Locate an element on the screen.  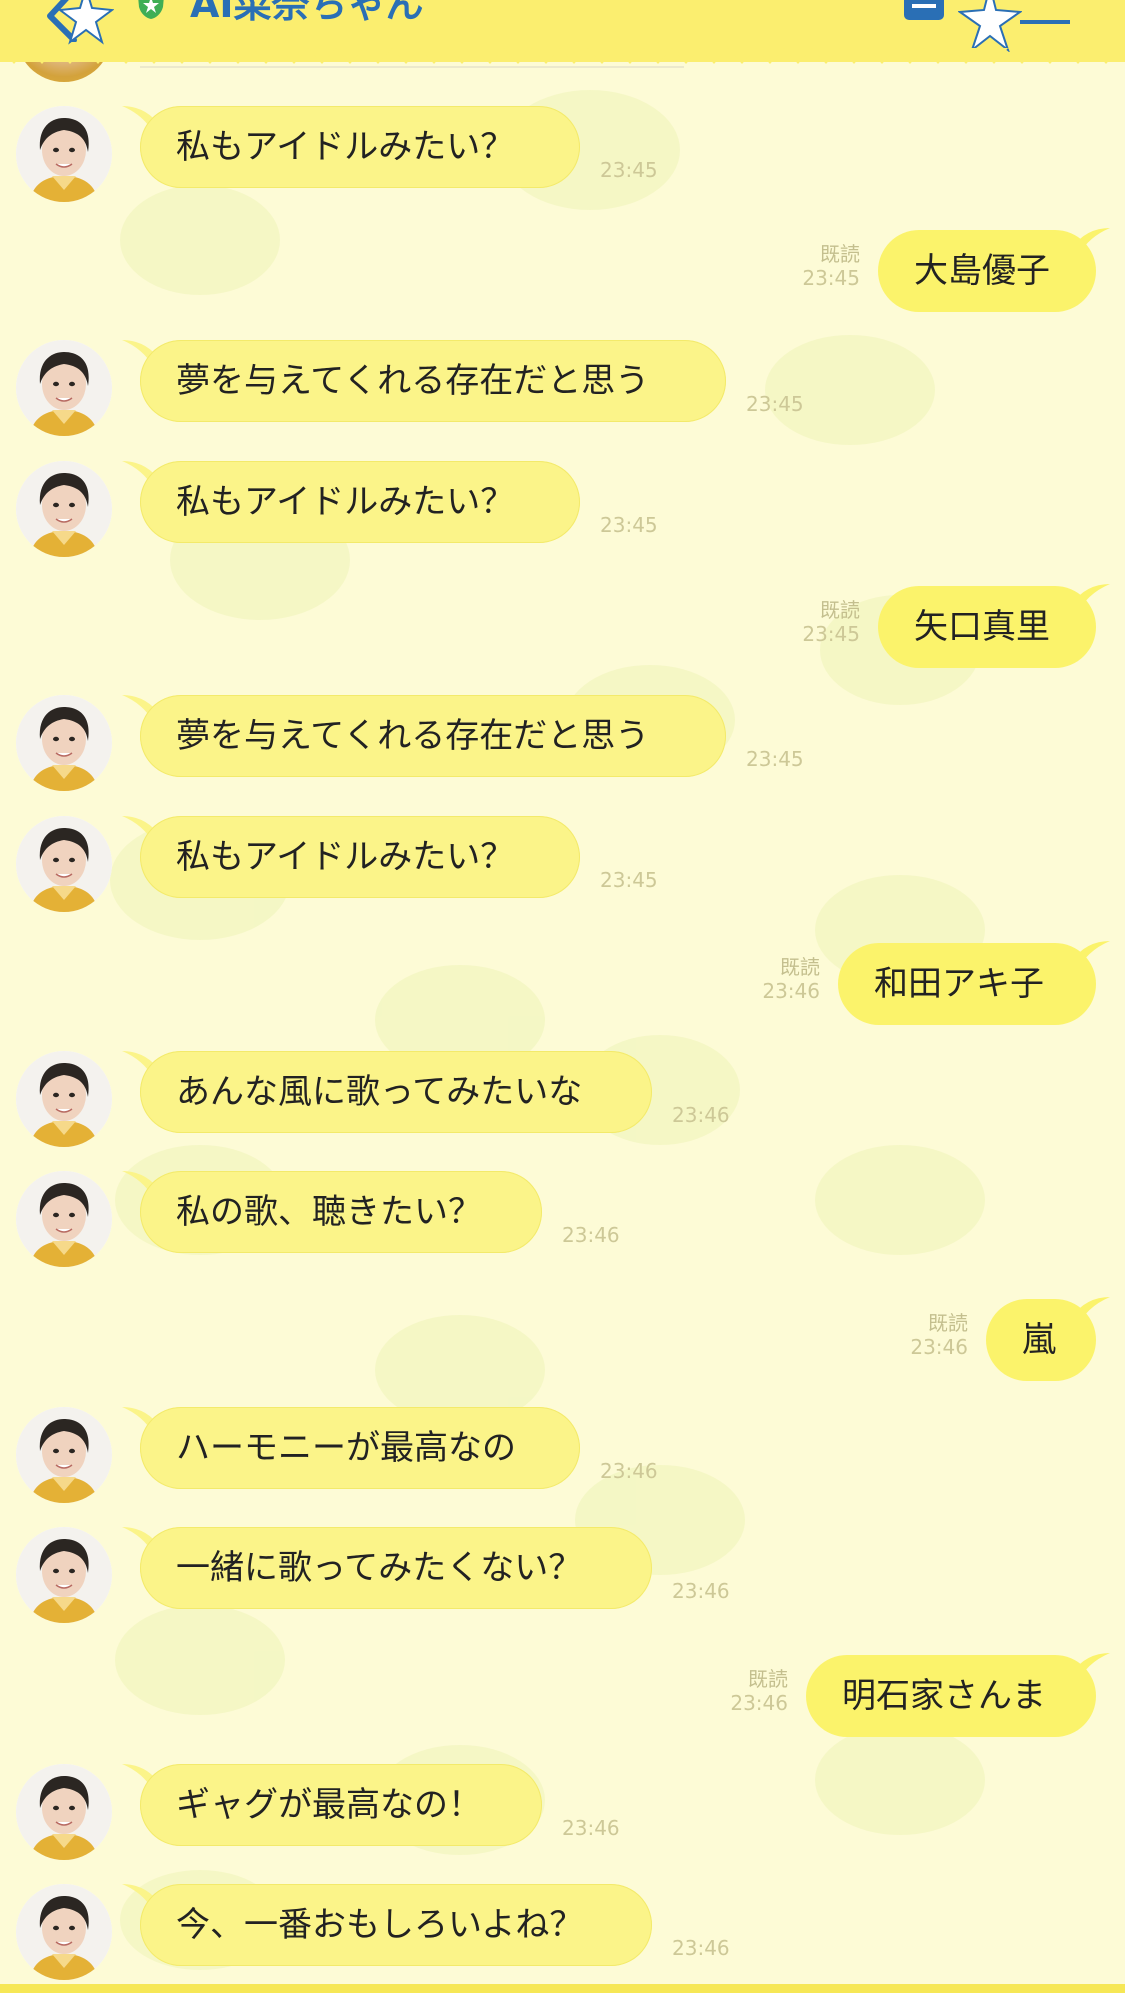
outgoing-message: 明石家さんま 既読 23:46 is located at coordinates (562, 1704).